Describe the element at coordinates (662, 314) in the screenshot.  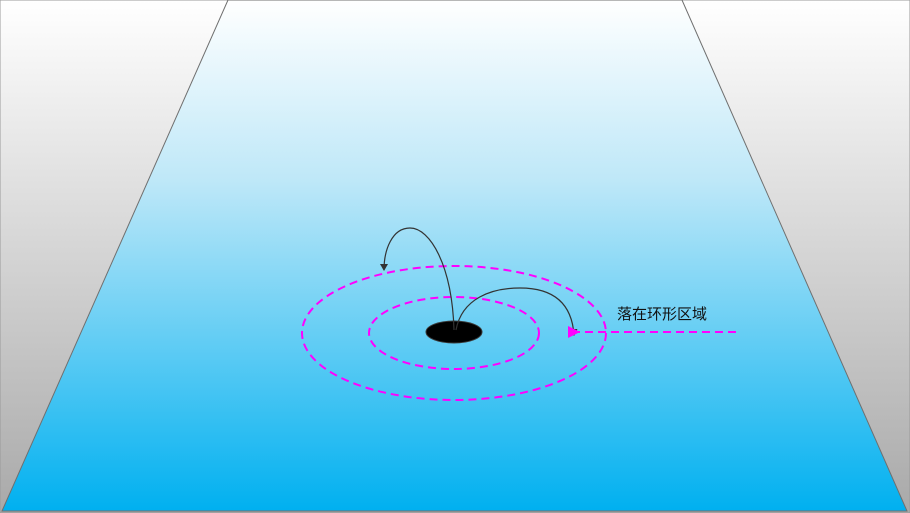
I see `annotation-label: 落在环形区域` at that location.